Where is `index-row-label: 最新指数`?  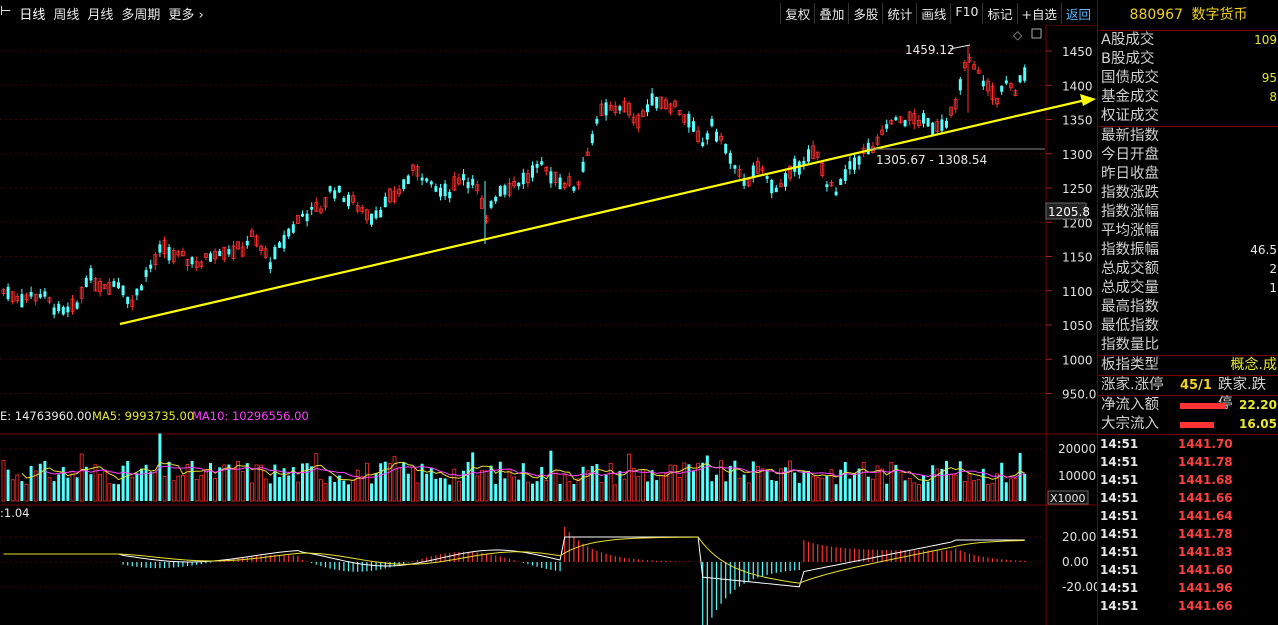 index-row-label: 最新指数 is located at coordinates (1130, 136).